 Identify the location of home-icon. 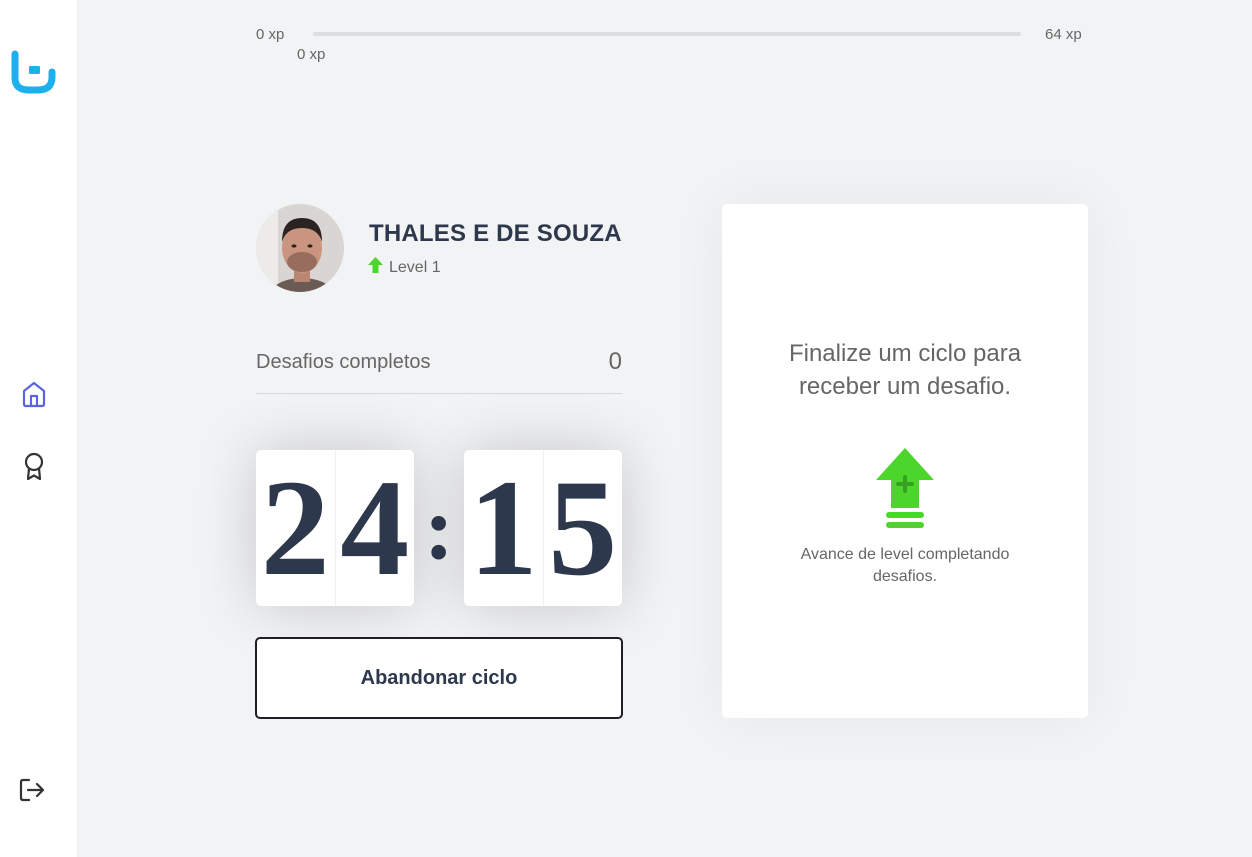
(34, 394).